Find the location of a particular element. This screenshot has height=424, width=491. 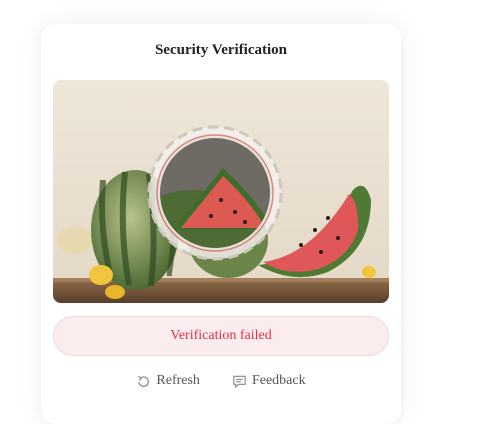

refresh-icon is located at coordinates (144, 381).